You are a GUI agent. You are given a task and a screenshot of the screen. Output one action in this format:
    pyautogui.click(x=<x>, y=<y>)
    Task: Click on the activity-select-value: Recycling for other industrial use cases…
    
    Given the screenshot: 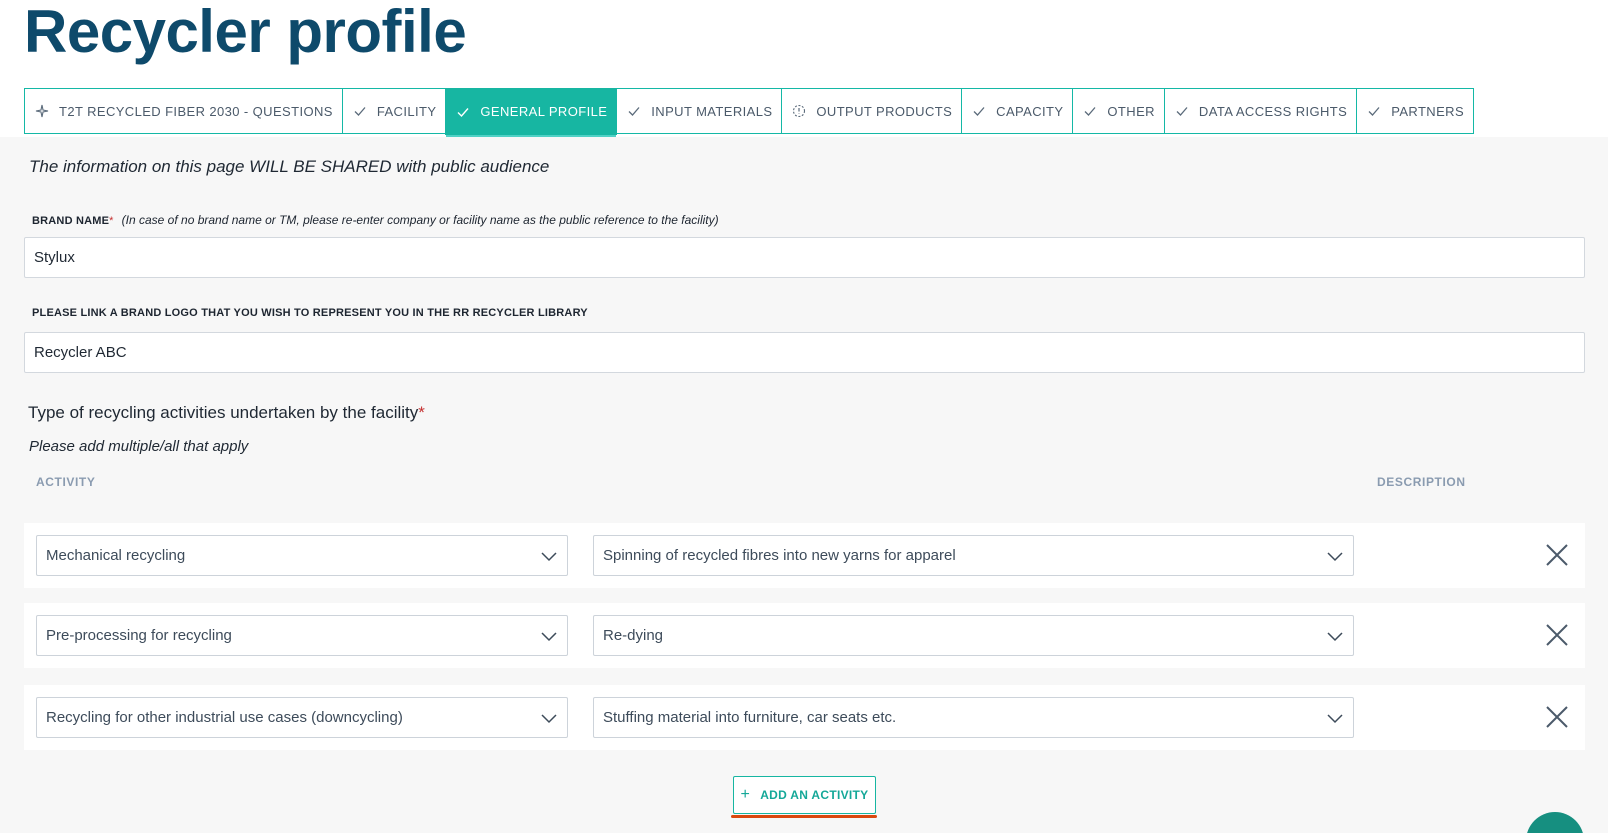 What is the action you would take?
    pyautogui.click(x=224, y=717)
    